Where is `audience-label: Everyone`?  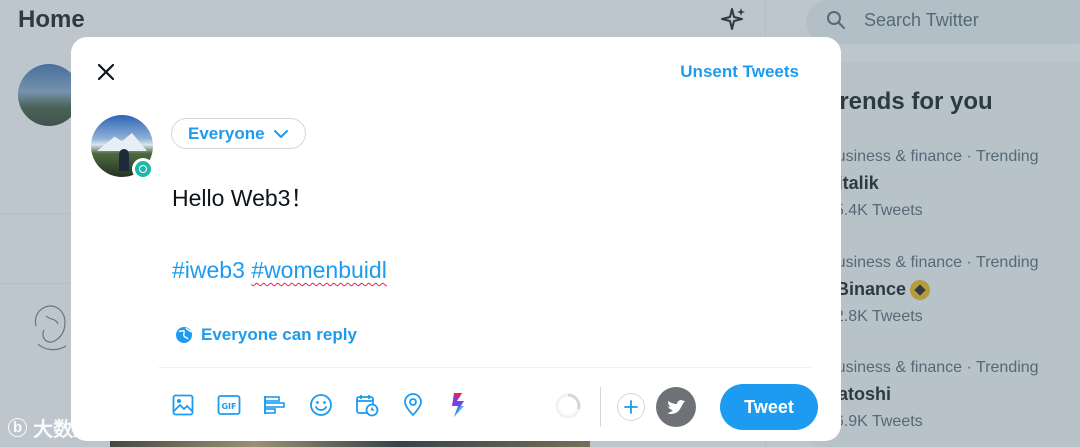
audience-label: Everyone is located at coordinates (226, 133).